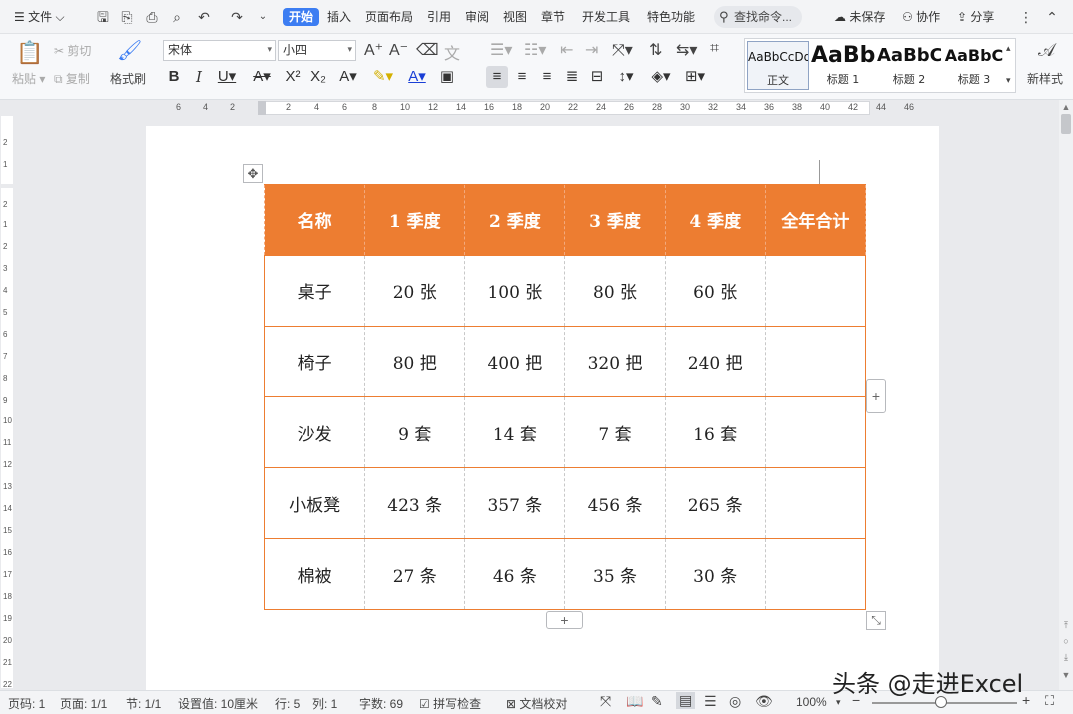  What do you see at coordinates (605, 701) in the screenshot?
I see `fullscreen-icon: ⤧` at bounding box center [605, 701].